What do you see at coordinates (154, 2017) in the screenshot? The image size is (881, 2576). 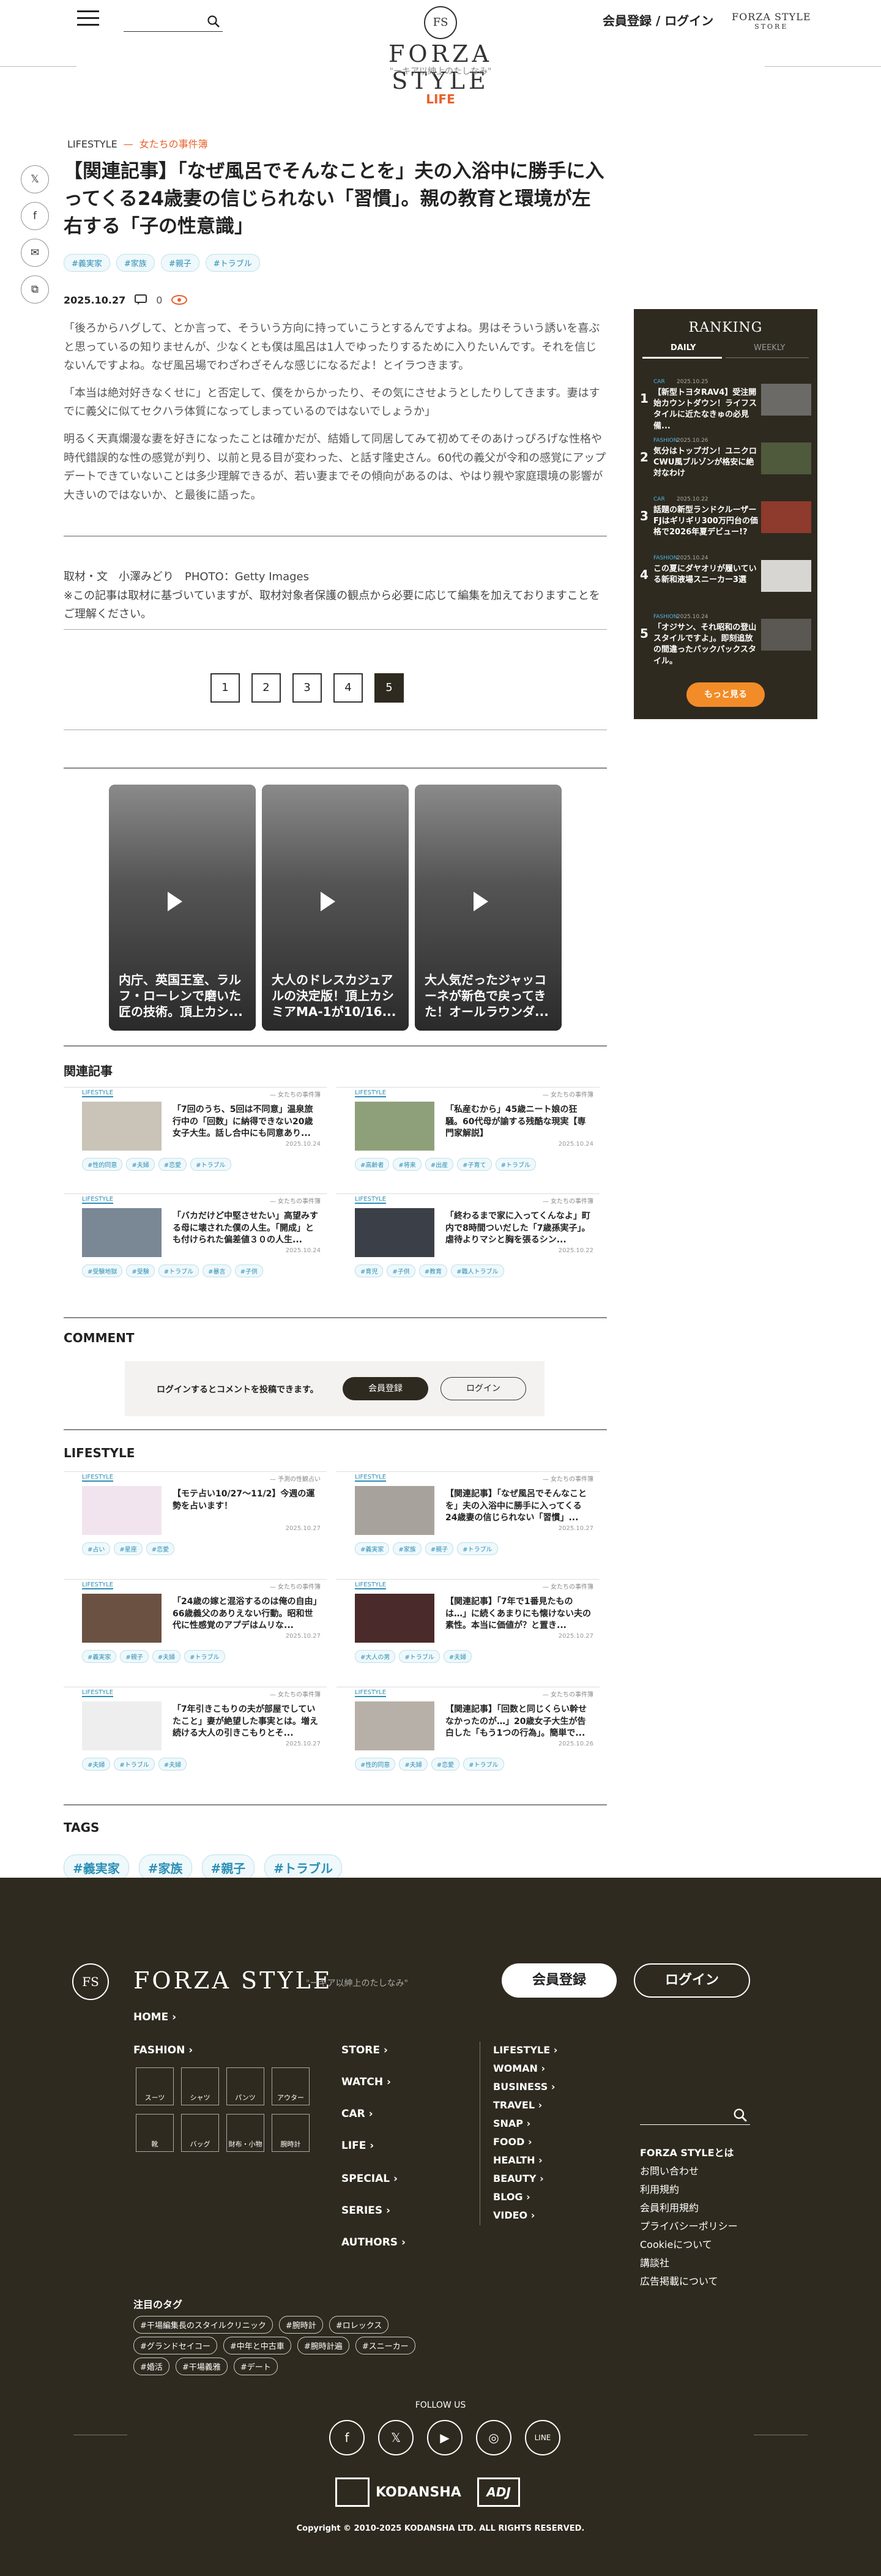 I see `footer-nav-home: HOME ›` at bounding box center [154, 2017].